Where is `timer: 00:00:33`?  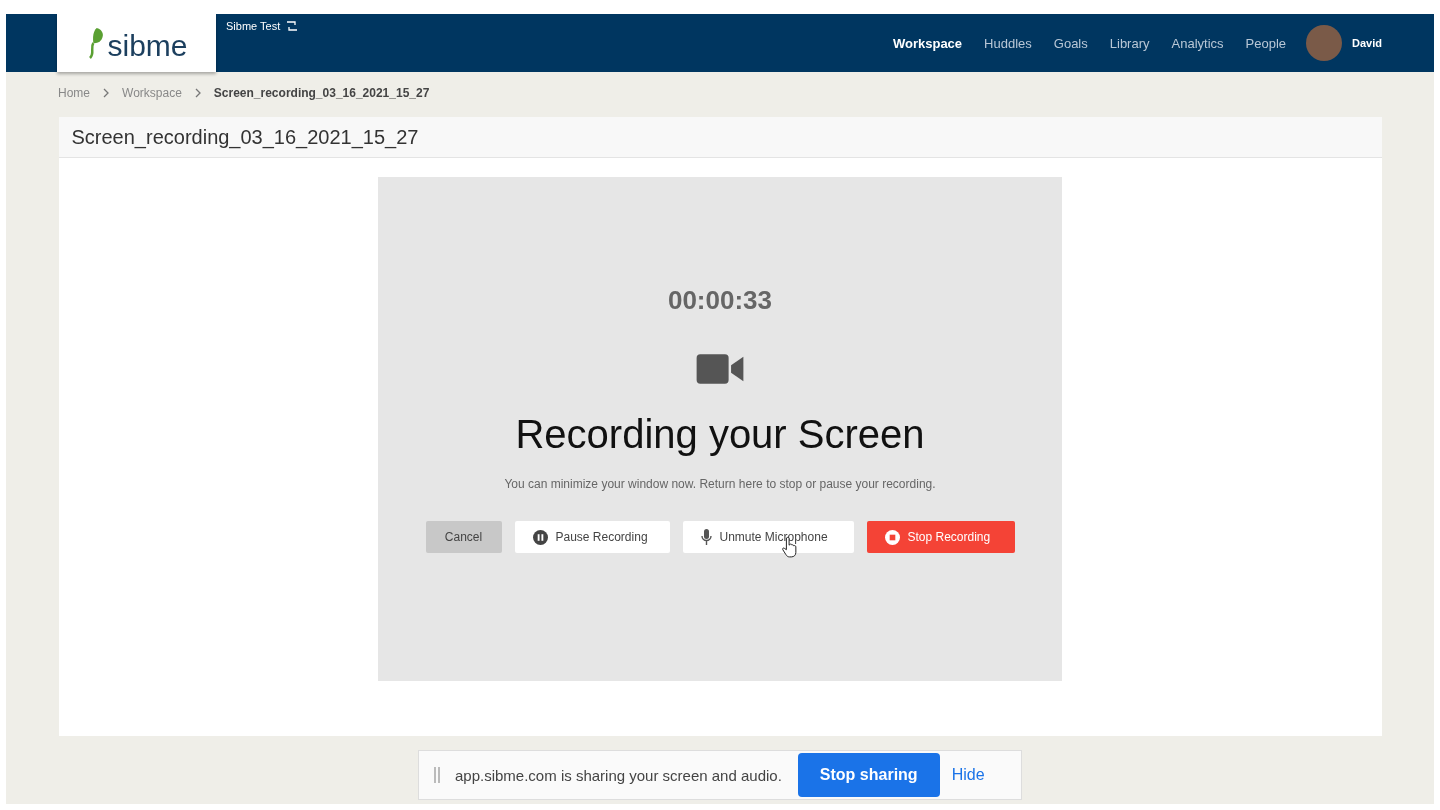 timer: 00:00:33 is located at coordinates (720, 300).